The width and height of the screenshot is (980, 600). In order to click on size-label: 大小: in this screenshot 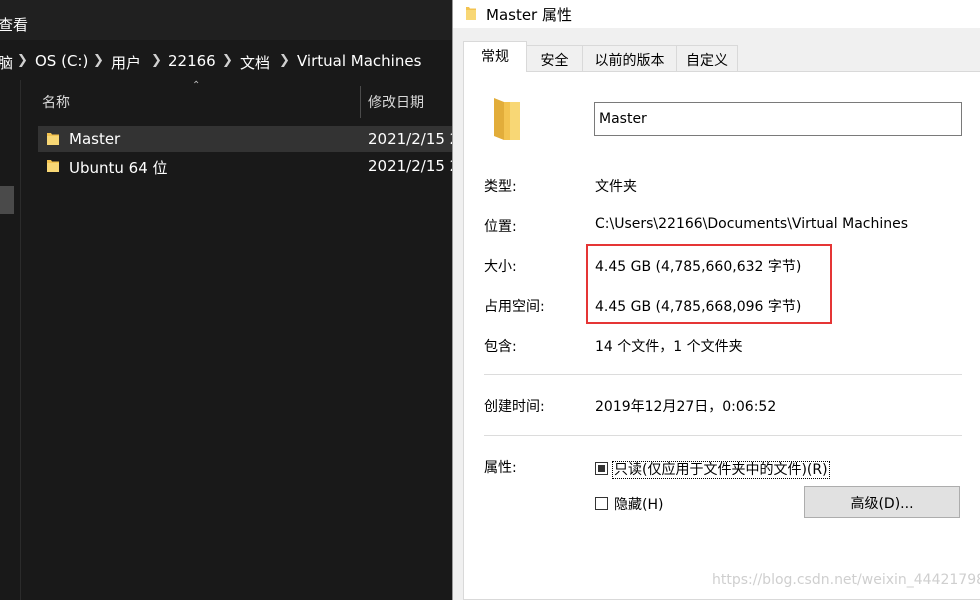, I will do `click(500, 267)`.